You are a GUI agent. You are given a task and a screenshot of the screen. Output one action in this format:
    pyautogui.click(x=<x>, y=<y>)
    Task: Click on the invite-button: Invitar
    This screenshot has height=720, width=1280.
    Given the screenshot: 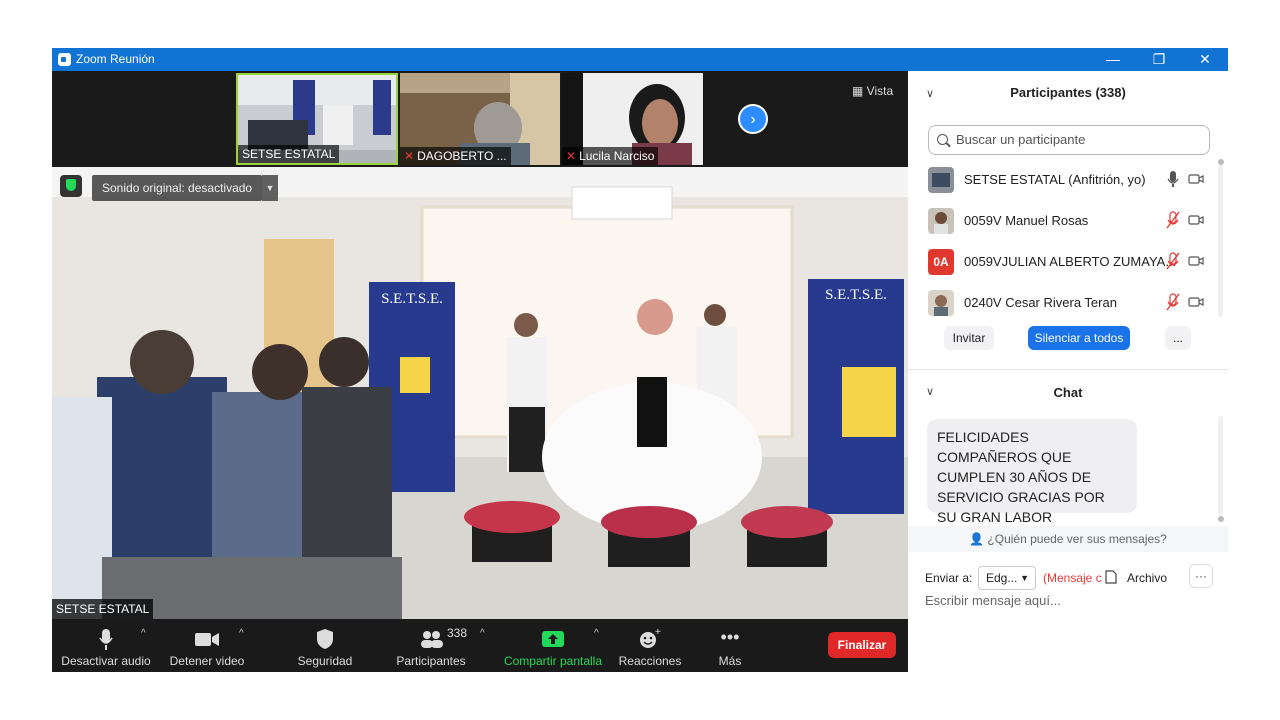 What is the action you would take?
    pyautogui.click(x=969, y=338)
    